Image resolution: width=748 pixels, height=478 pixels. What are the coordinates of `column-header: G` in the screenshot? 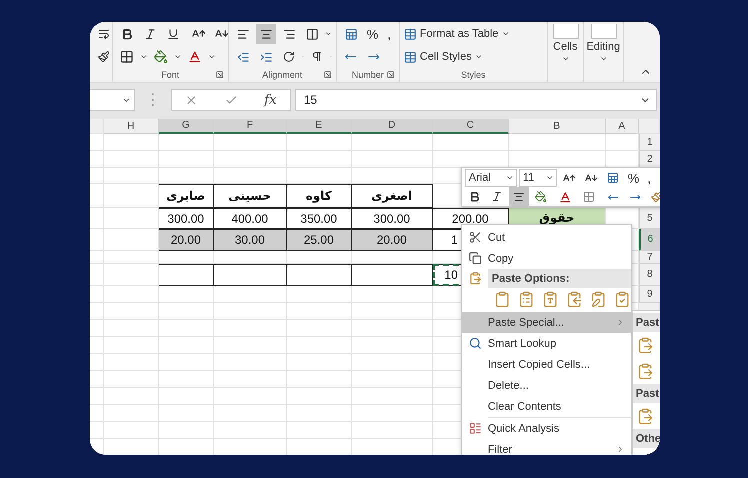 It's located at (186, 126).